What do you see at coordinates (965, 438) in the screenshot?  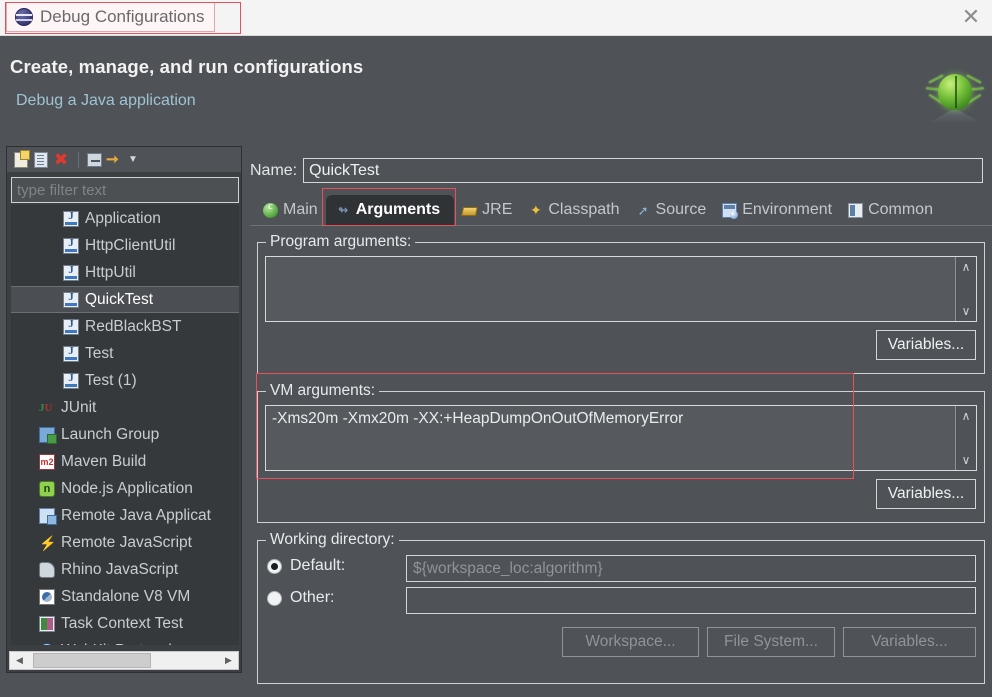 I see `vm-arguments-scrollbar: ∧ ∨` at bounding box center [965, 438].